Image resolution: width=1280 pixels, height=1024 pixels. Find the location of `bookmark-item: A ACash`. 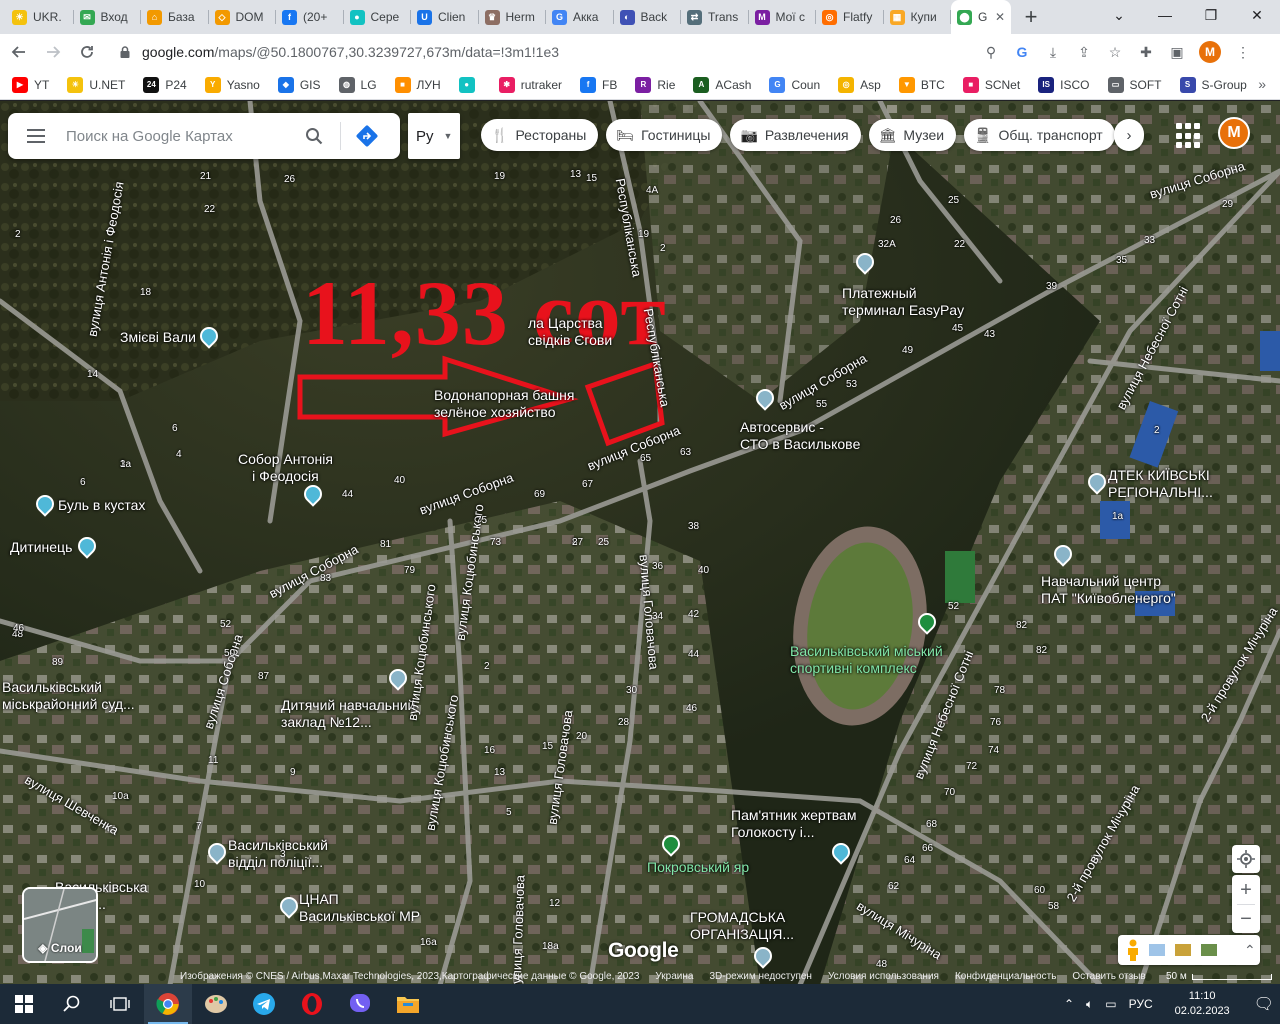

bookmark-item: A ACash is located at coordinates (722, 84).